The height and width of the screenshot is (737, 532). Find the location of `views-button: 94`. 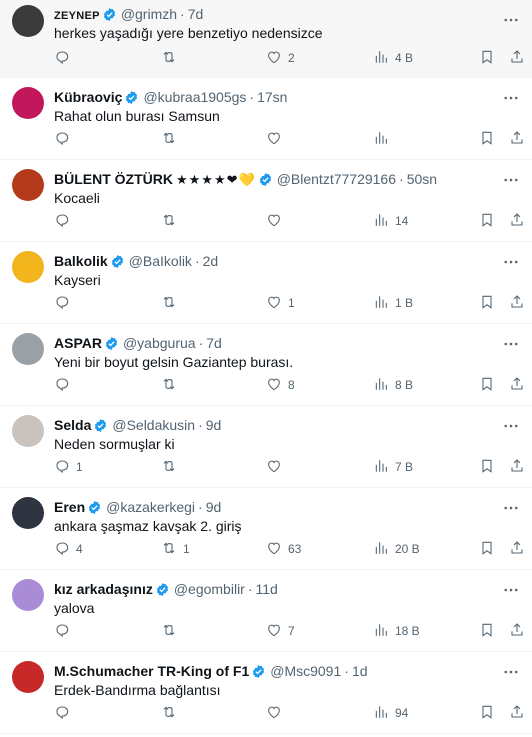

views-button: 94 is located at coordinates (390, 713).